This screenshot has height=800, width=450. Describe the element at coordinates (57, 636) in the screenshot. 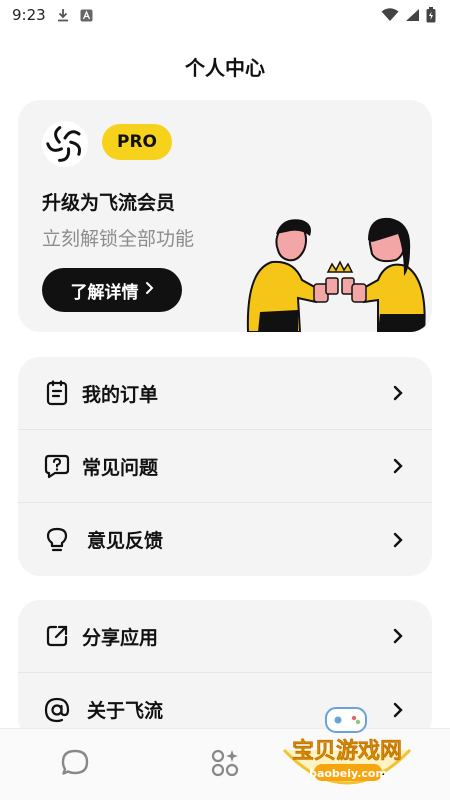

I see `share-external-icon` at that location.